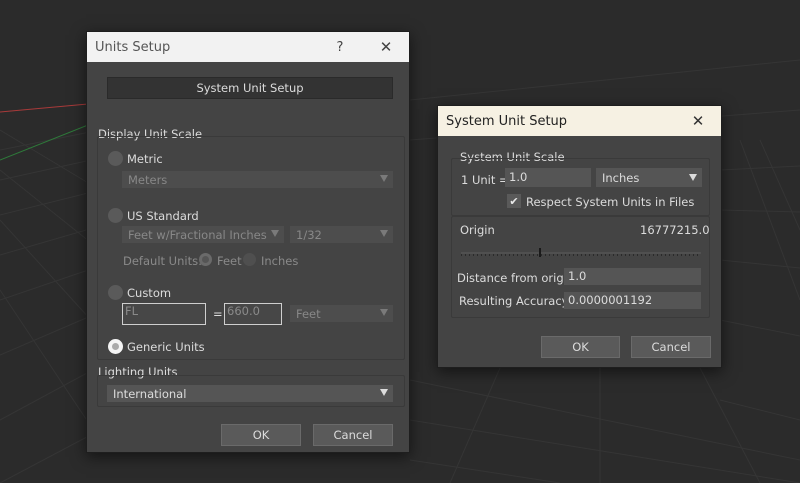  I want to click on us-format-value: Feet w/Fractional Inches, so click(197, 234).